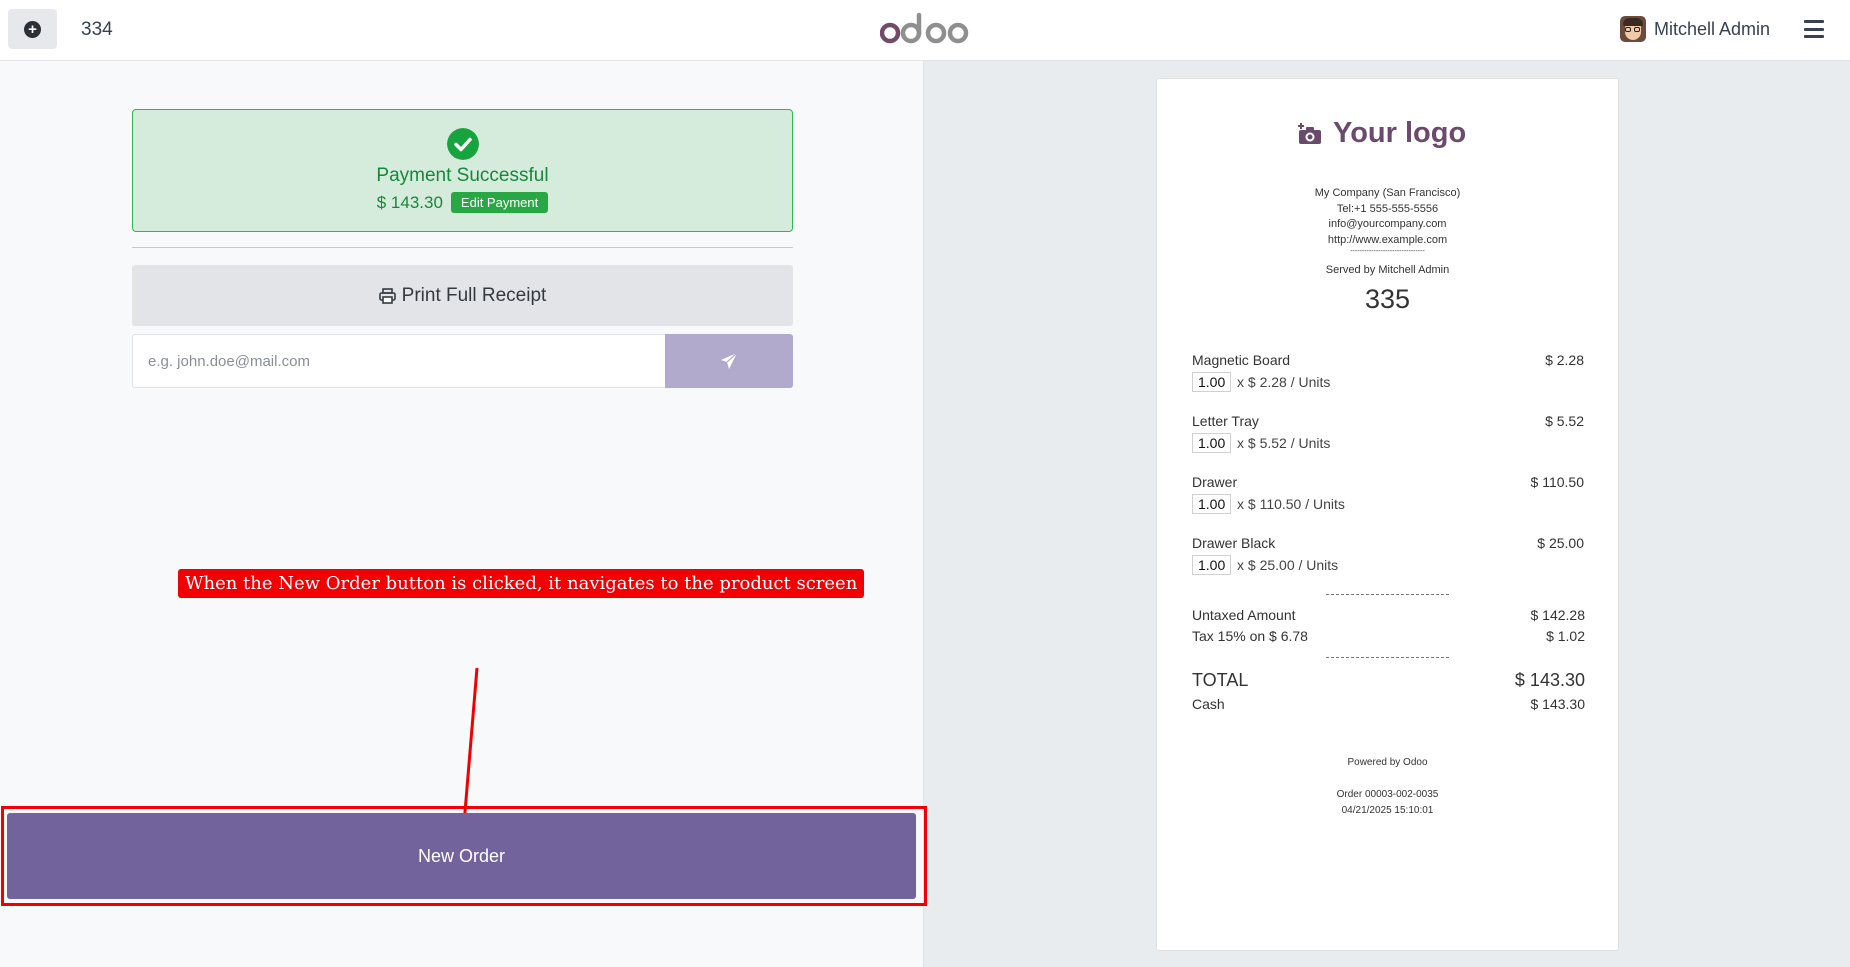  What do you see at coordinates (1284, 443) in the screenshot?
I see `line-unit-price: x $ 5.52 / Units` at bounding box center [1284, 443].